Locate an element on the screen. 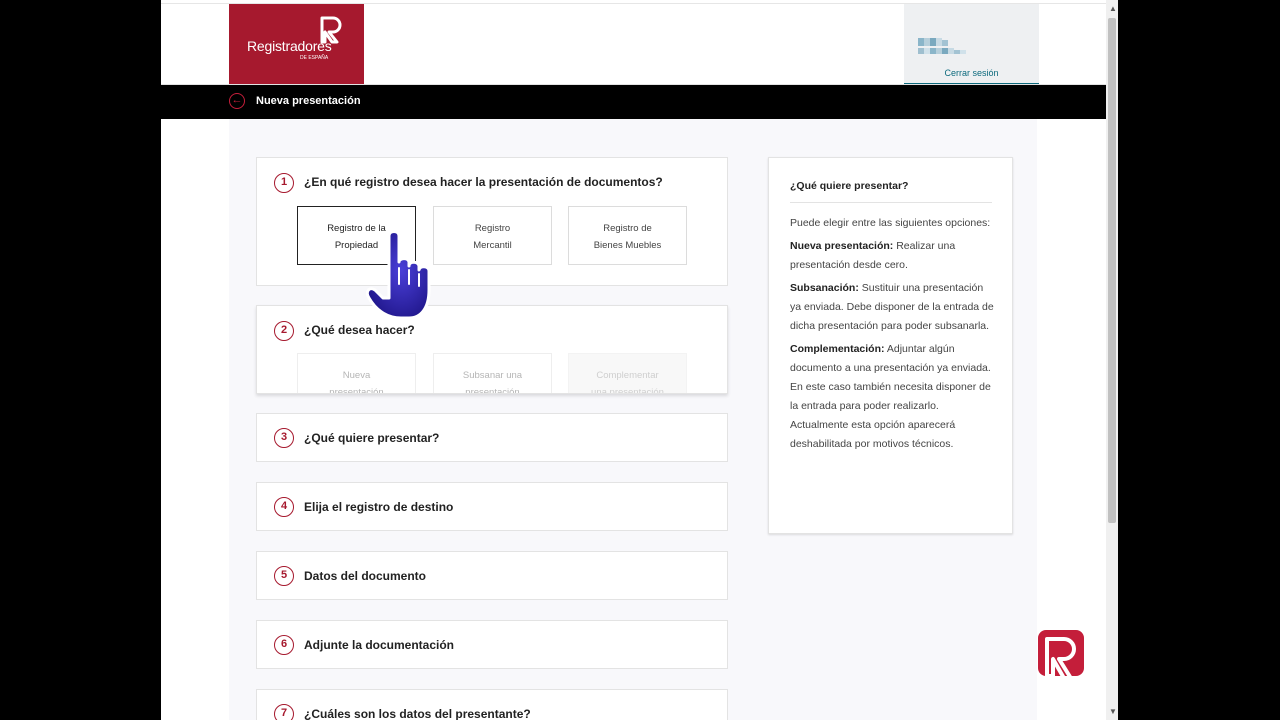  option-line: Complementar is located at coordinates (627, 375).